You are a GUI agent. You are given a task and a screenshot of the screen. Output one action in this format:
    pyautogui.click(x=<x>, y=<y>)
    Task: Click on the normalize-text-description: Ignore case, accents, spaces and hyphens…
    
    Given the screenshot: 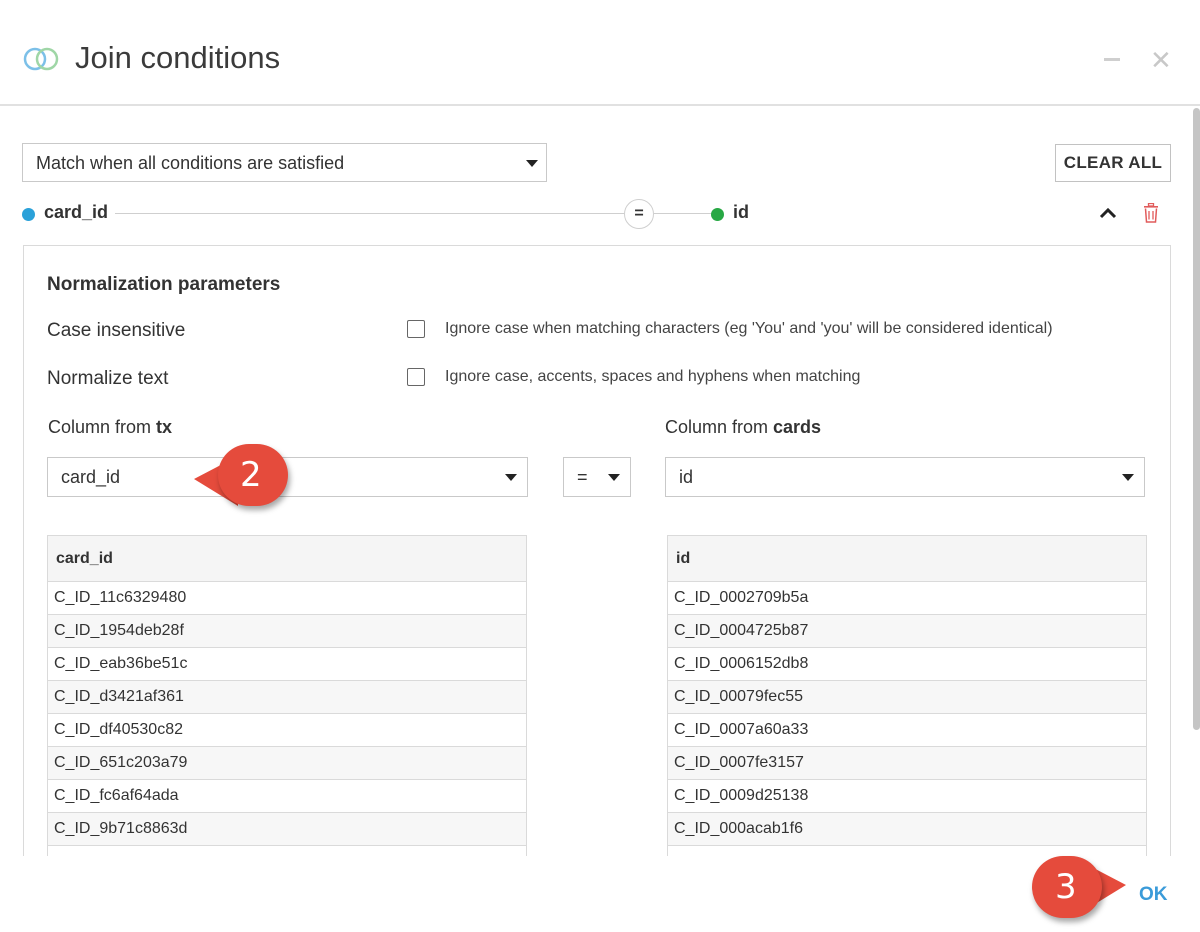 What is the action you would take?
    pyautogui.click(x=653, y=376)
    